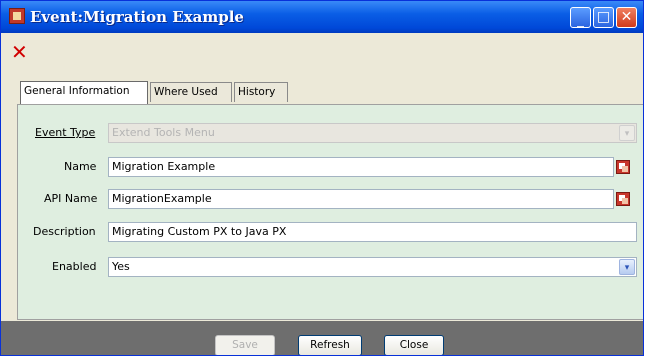  I want to click on maximize-icon: □, so click(603, 17).